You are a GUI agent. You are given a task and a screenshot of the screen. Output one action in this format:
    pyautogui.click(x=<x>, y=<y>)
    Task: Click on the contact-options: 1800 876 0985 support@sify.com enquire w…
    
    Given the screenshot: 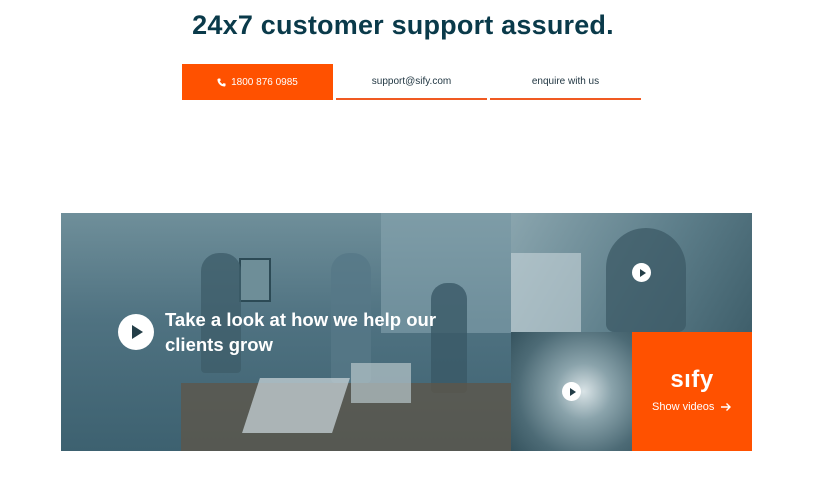 What is the action you would take?
    pyautogui.click(x=412, y=82)
    